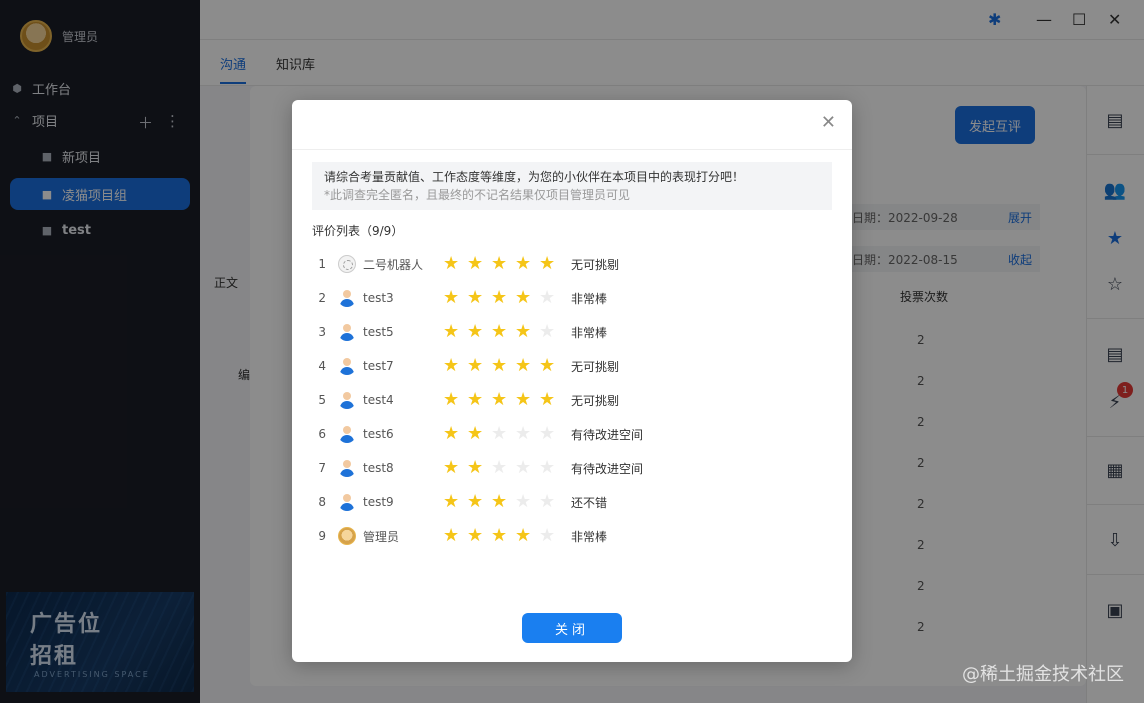 This screenshot has width=1144, height=703. What do you see at coordinates (322, 298) in the screenshot?
I see `row-index: 2` at bounding box center [322, 298].